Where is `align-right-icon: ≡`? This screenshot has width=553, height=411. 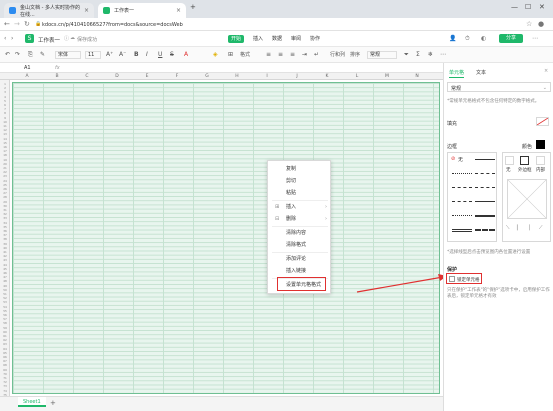
align-right-icon: ≡ is located at coordinates (292, 54).